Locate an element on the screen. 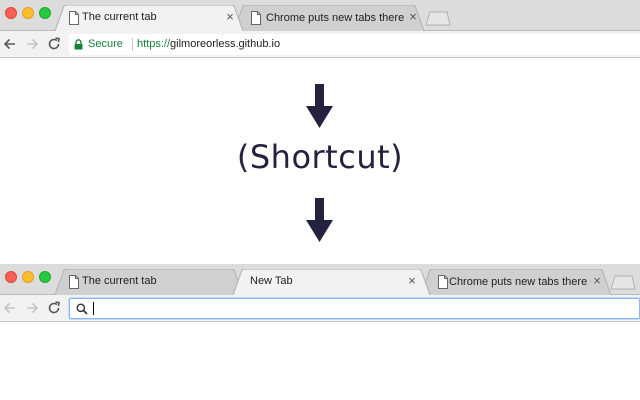 Image resolution: width=640 pixels, height=400 pixels. tab-current: The current tab is located at coordinates (149, 282).